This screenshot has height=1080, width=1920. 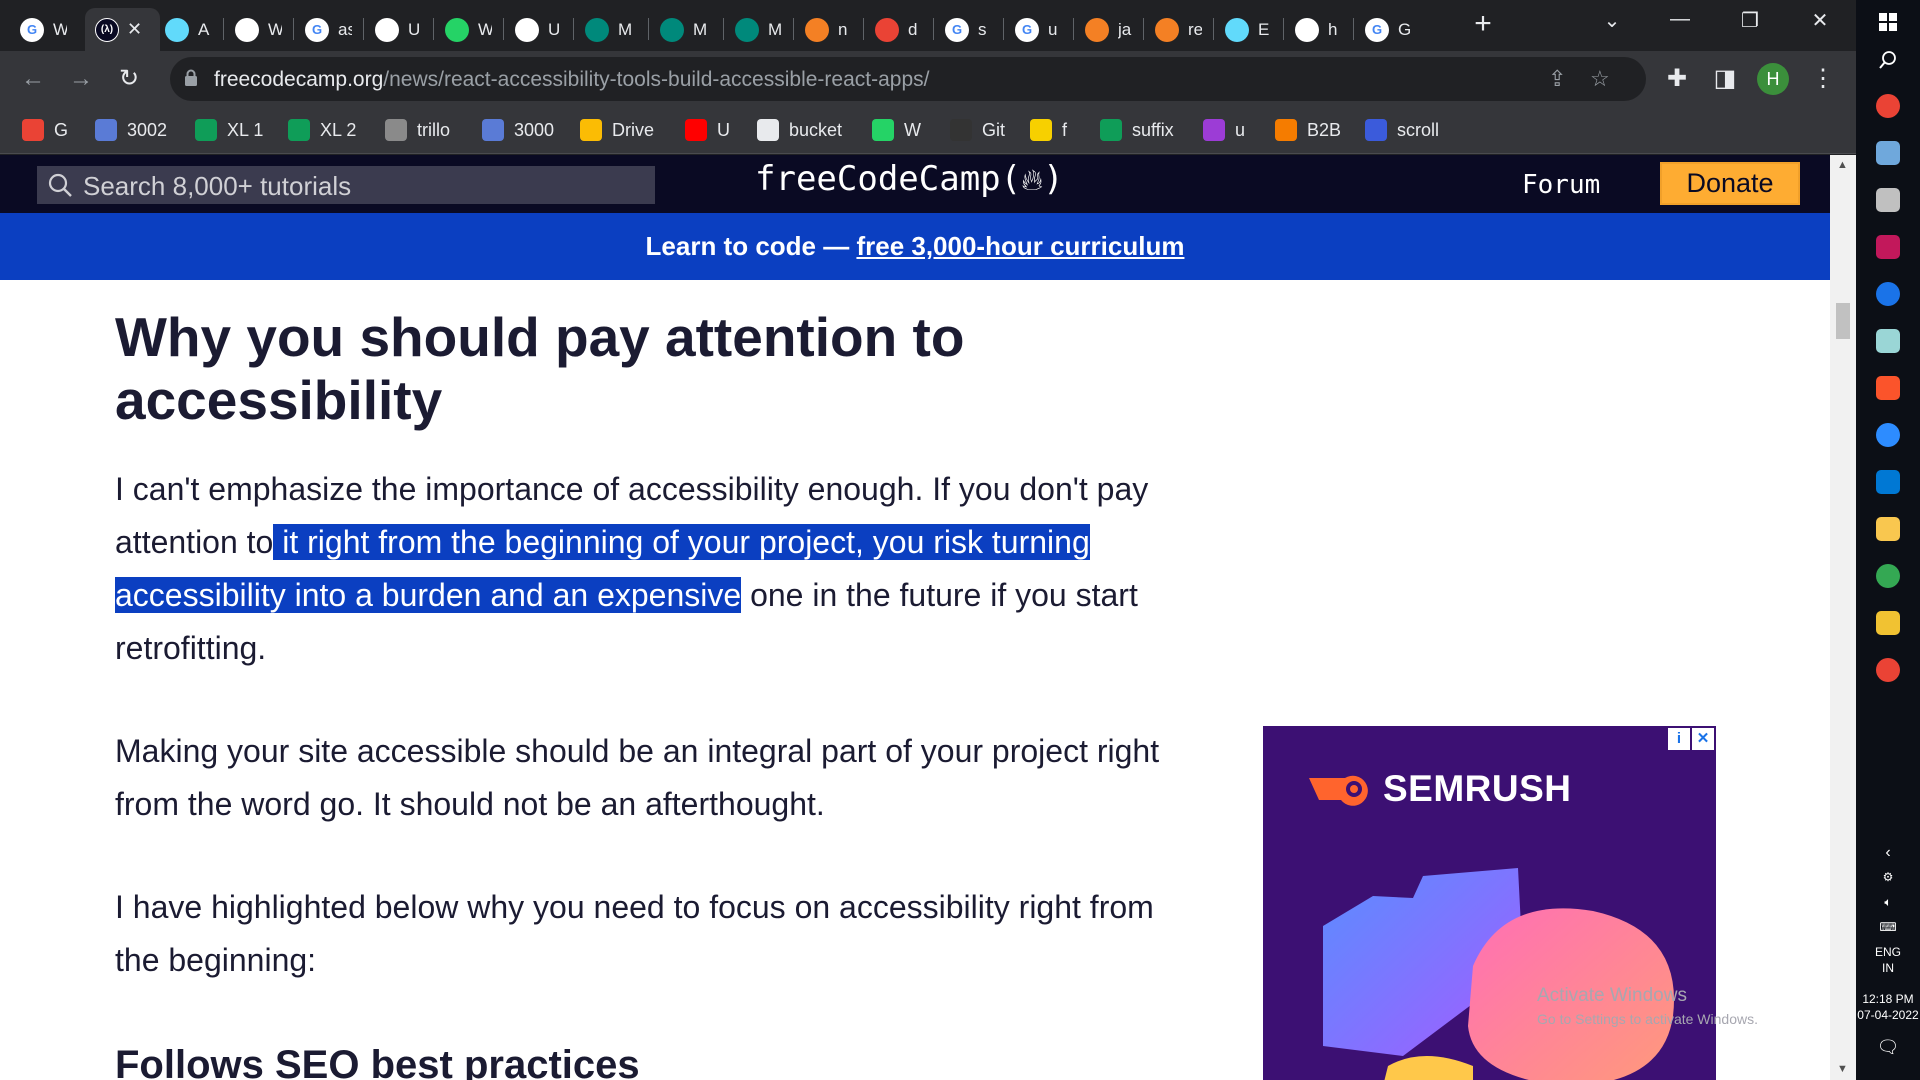 I want to click on bookmark-item: 3002, so click(x=131, y=130).